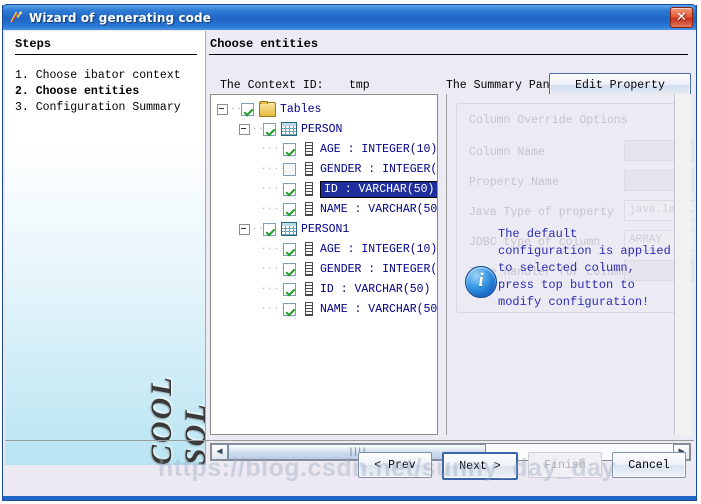 Image resolution: width=701 pixels, height=504 pixels. Describe the element at coordinates (349, 498) in the screenshot. I see `window-bottom-edge` at that location.